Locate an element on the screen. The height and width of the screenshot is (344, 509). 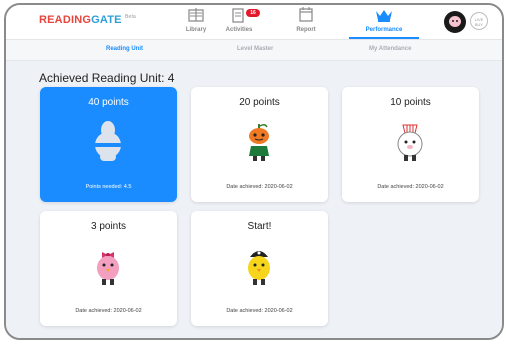
unit-card-10: 10 points Date achieved: 2020-06-02 is located at coordinates (410, 144).